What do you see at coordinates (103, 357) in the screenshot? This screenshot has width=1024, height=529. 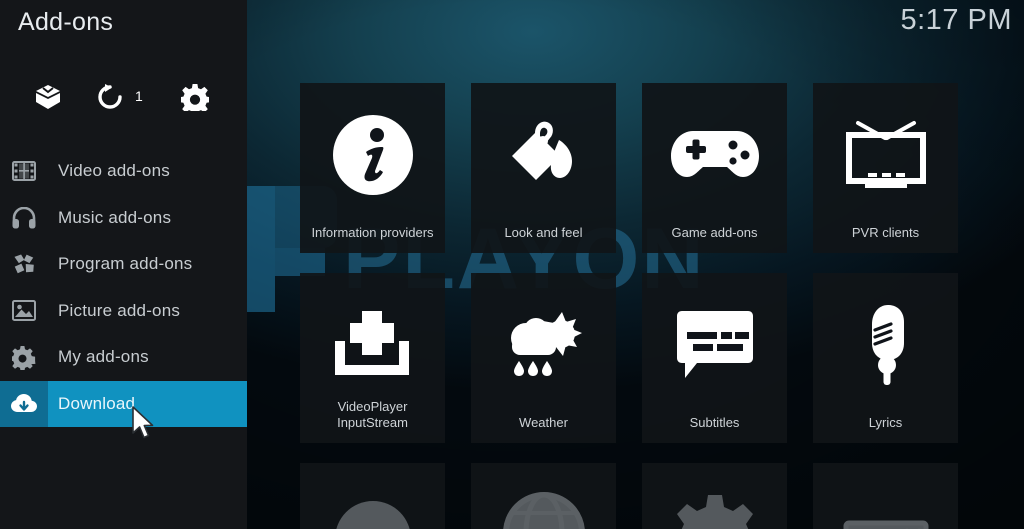 I see `sidebar-item-label: My add-ons` at bounding box center [103, 357].